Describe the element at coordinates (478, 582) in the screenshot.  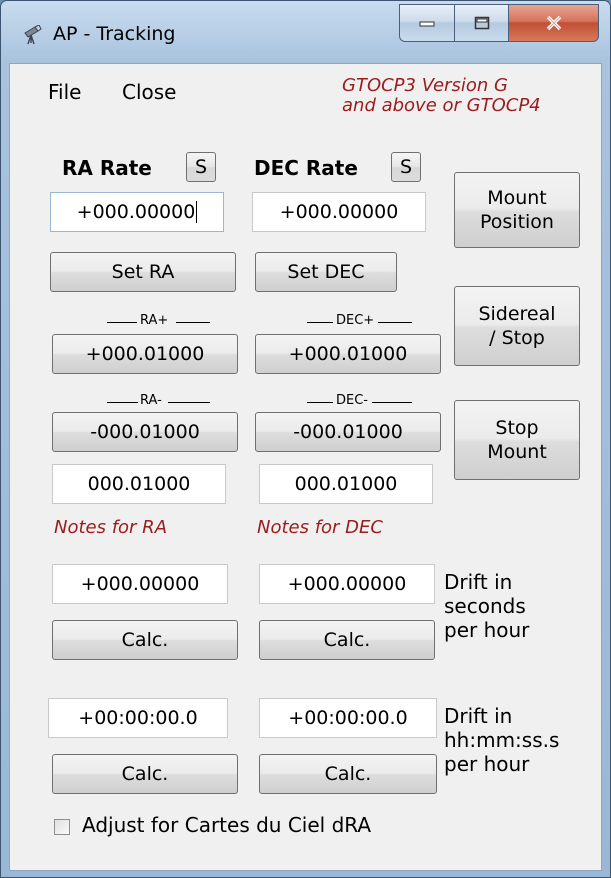
I see `drift-seconds-label-line-1: Drift in` at that location.